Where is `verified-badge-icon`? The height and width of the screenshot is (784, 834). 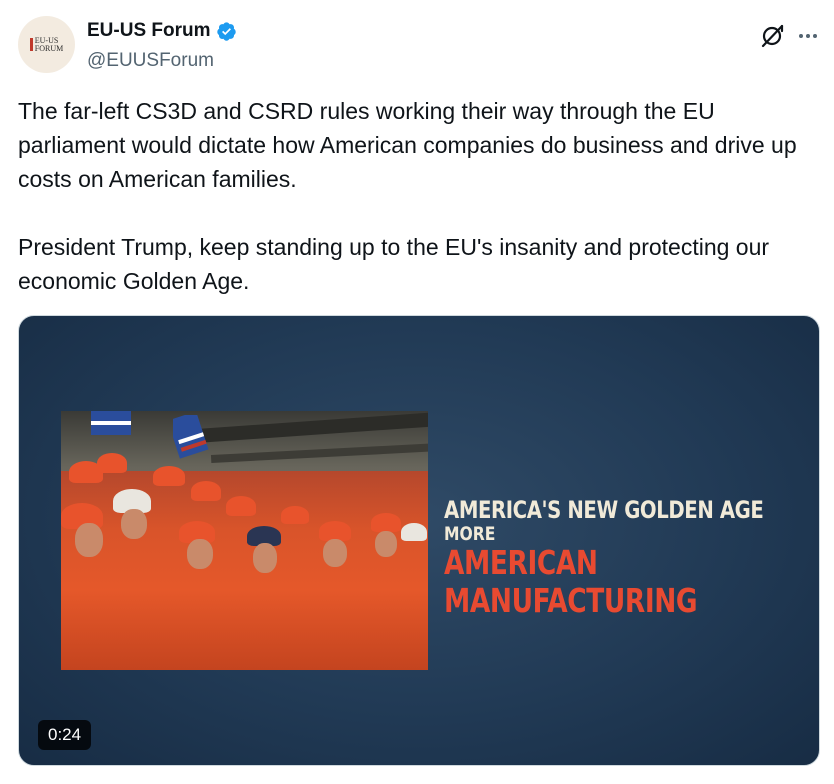 verified-badge-icon is located at coordinates (226, 31).